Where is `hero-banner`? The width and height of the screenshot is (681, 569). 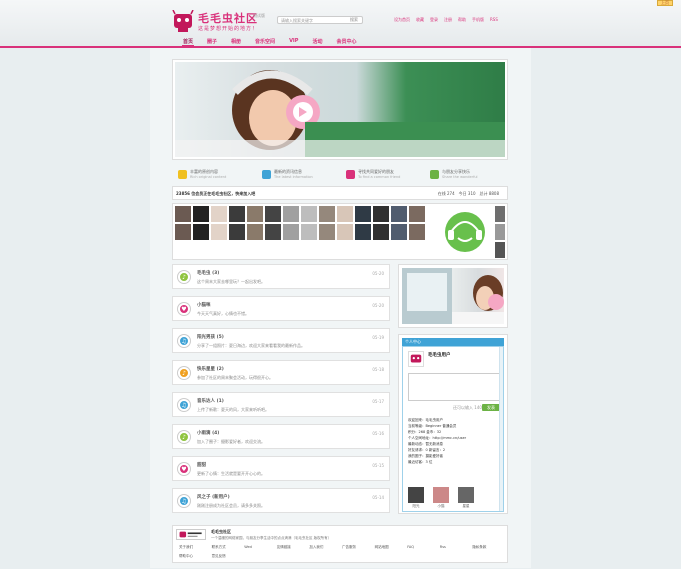 hero-banner is located at coordinates (340, 109).